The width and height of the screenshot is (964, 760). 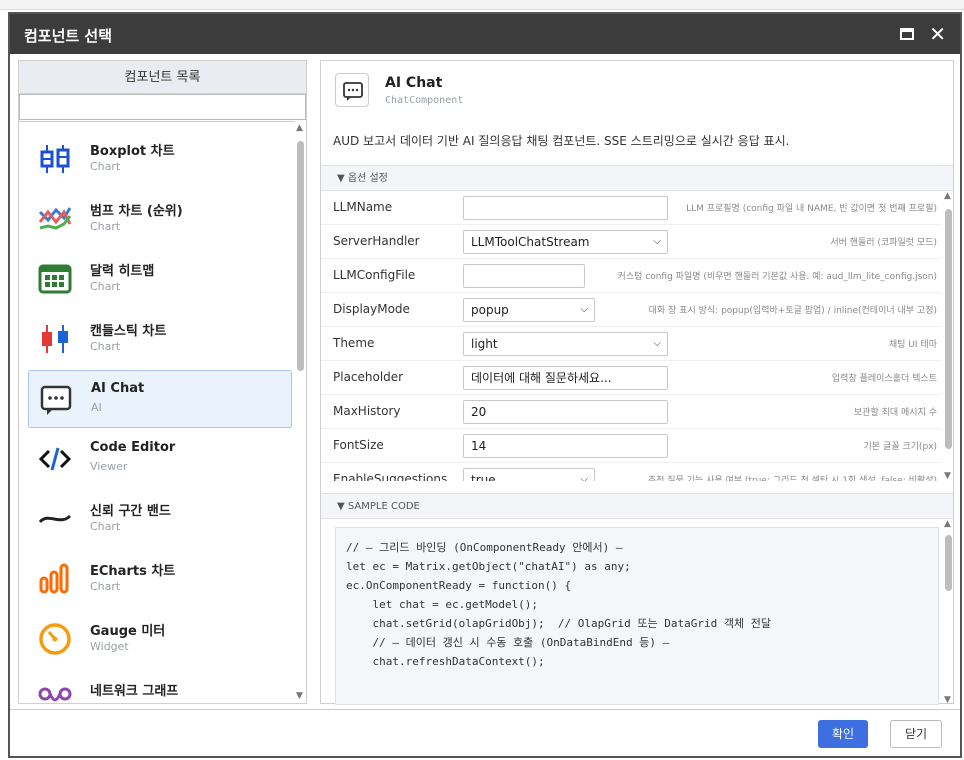 What do you see at coordinates (916, 734) in the screenshot?
I see `close-button: 닫기` at bounding box center [916, 734].